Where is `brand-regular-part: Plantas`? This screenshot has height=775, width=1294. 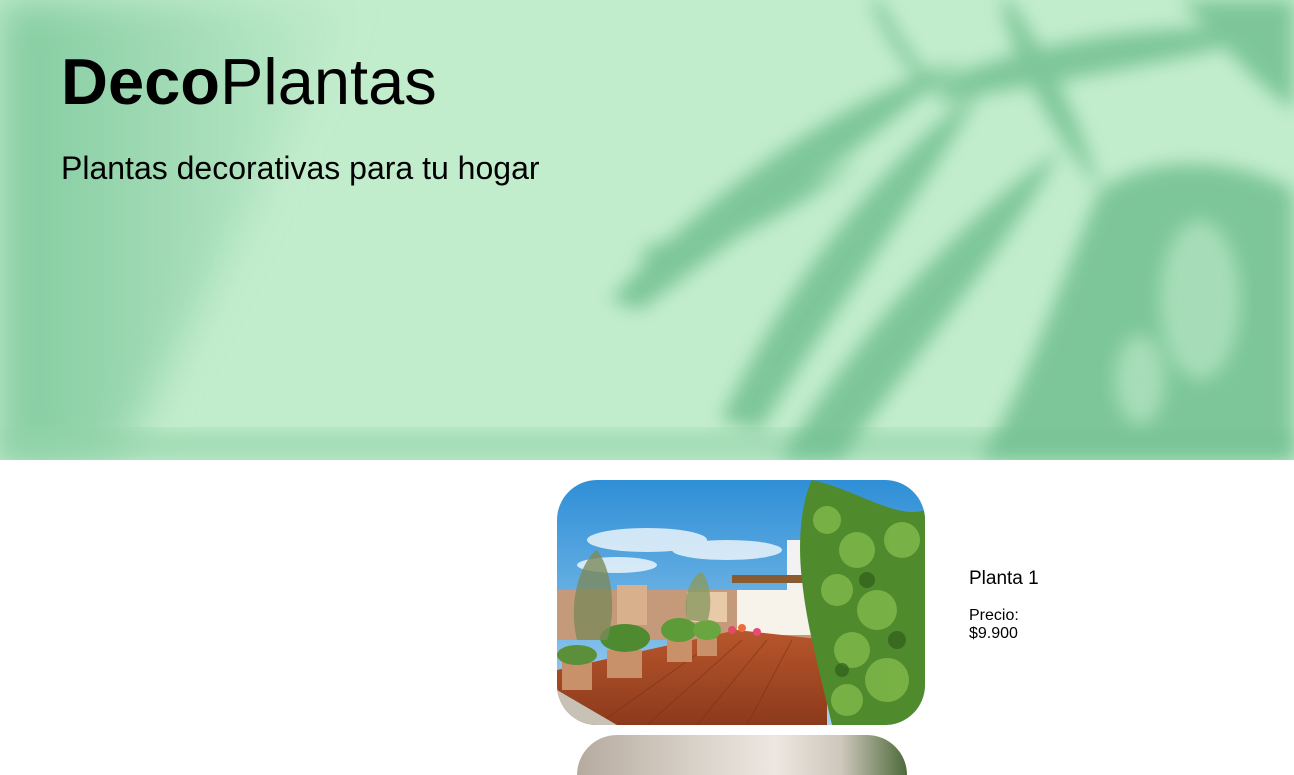 brand-regular-part: Plantas is located at coordinates (328, 81).